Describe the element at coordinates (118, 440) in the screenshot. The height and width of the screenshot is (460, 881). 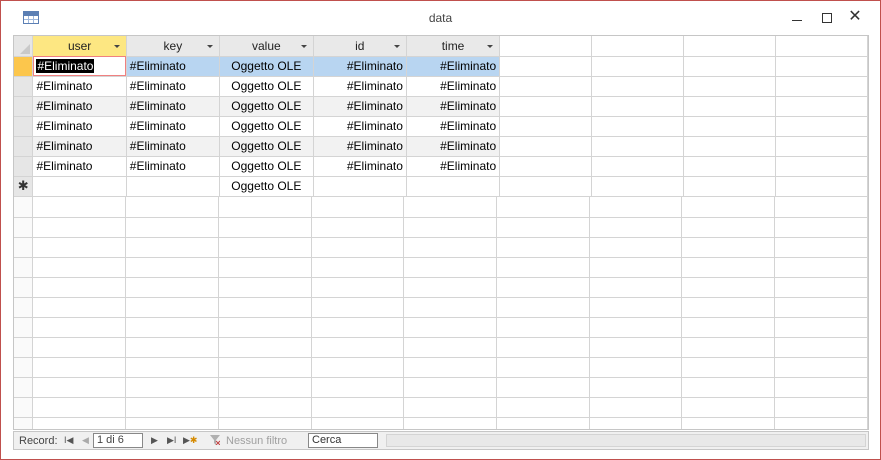
I see `current-record-field: 1 di 6` at that location.